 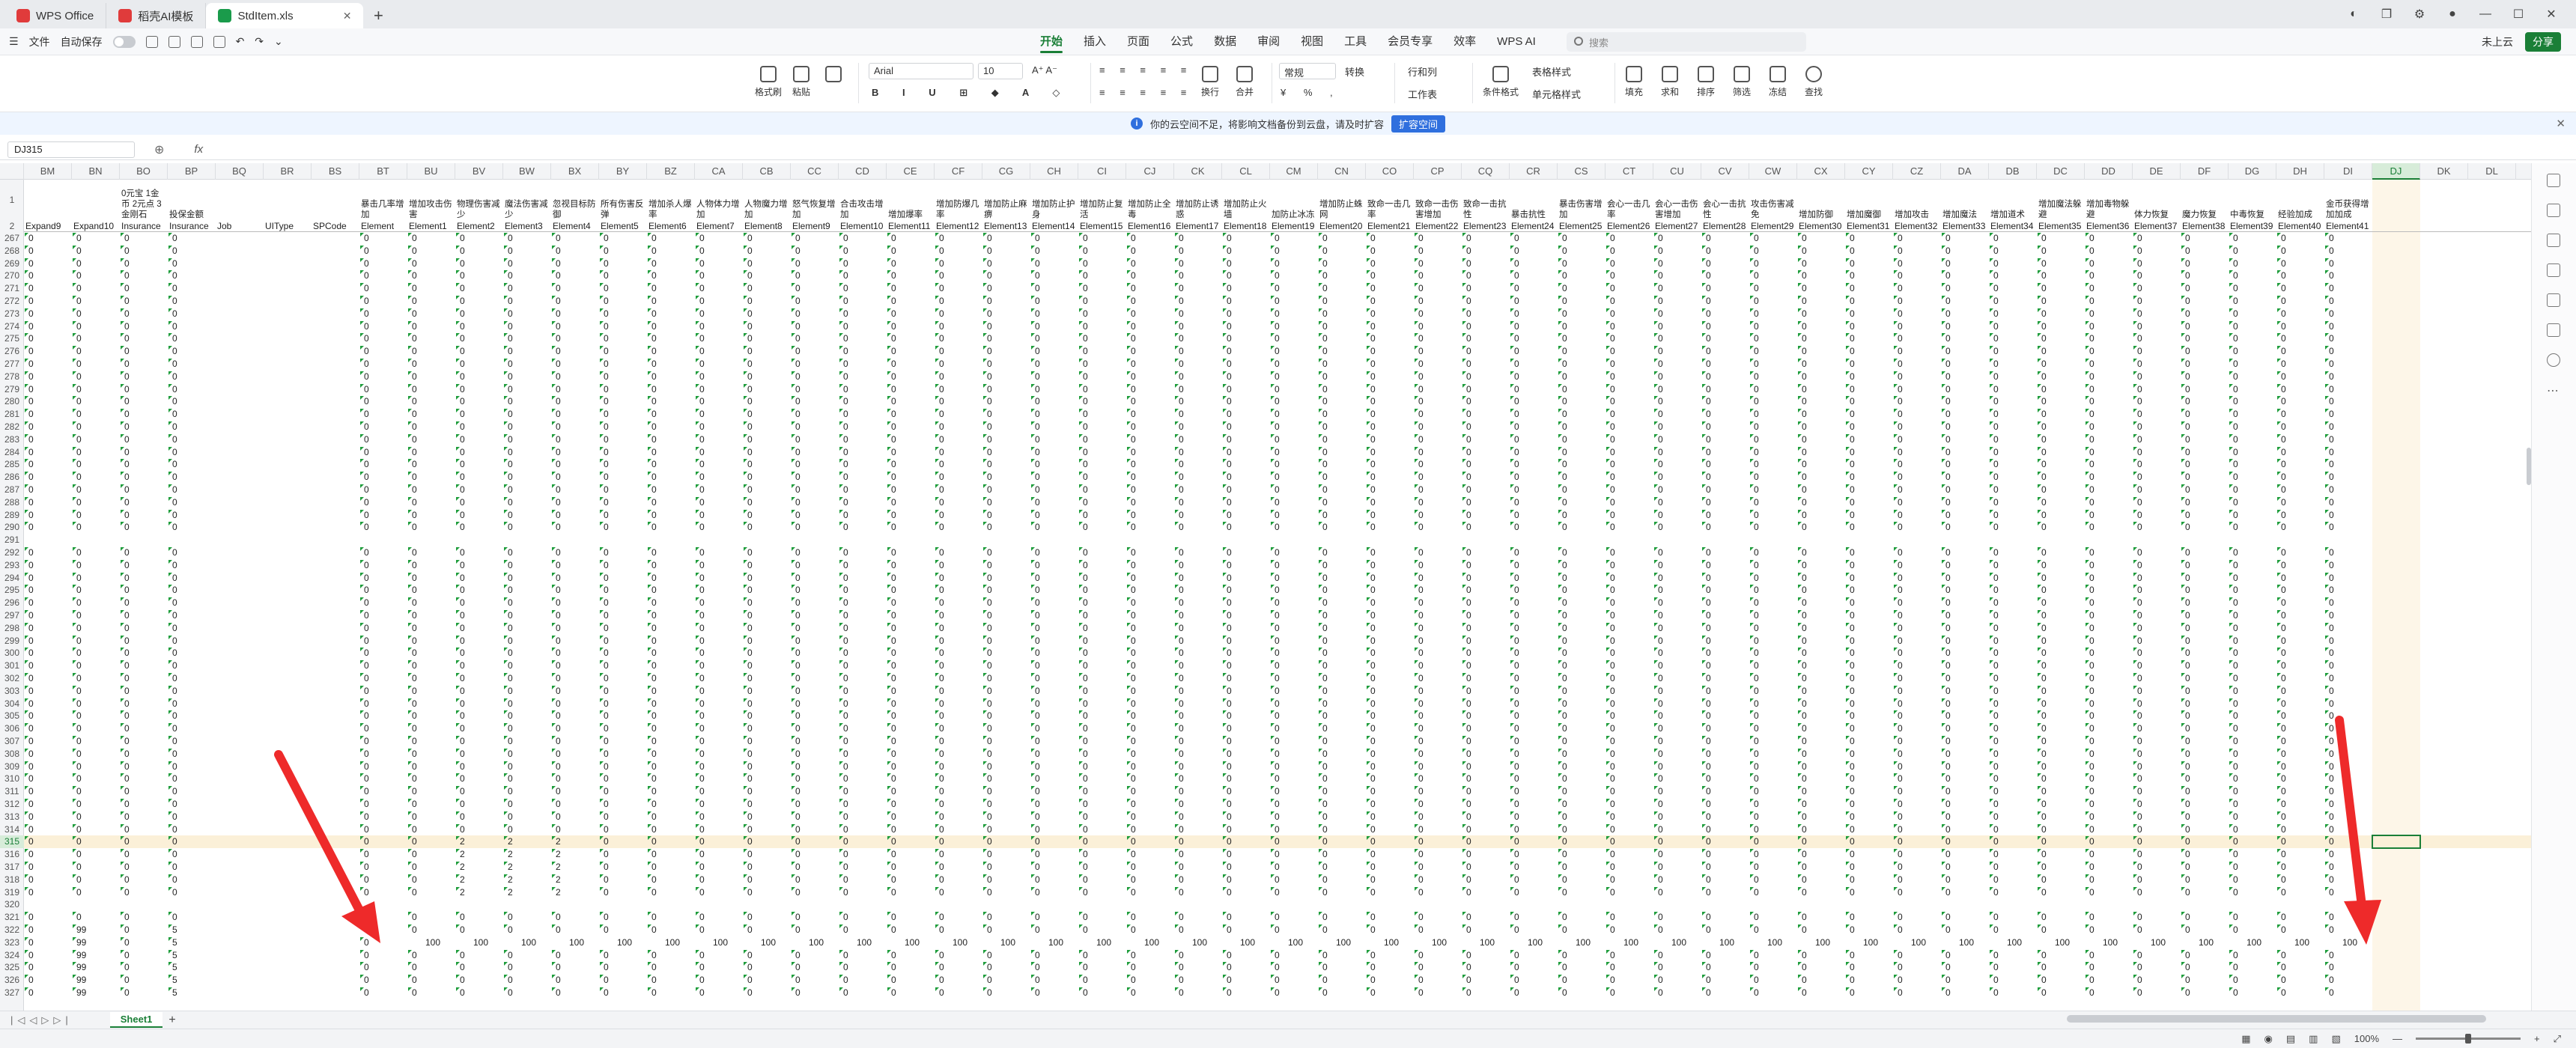 I want to click on row-header: 2, so click(x=12, y=226).